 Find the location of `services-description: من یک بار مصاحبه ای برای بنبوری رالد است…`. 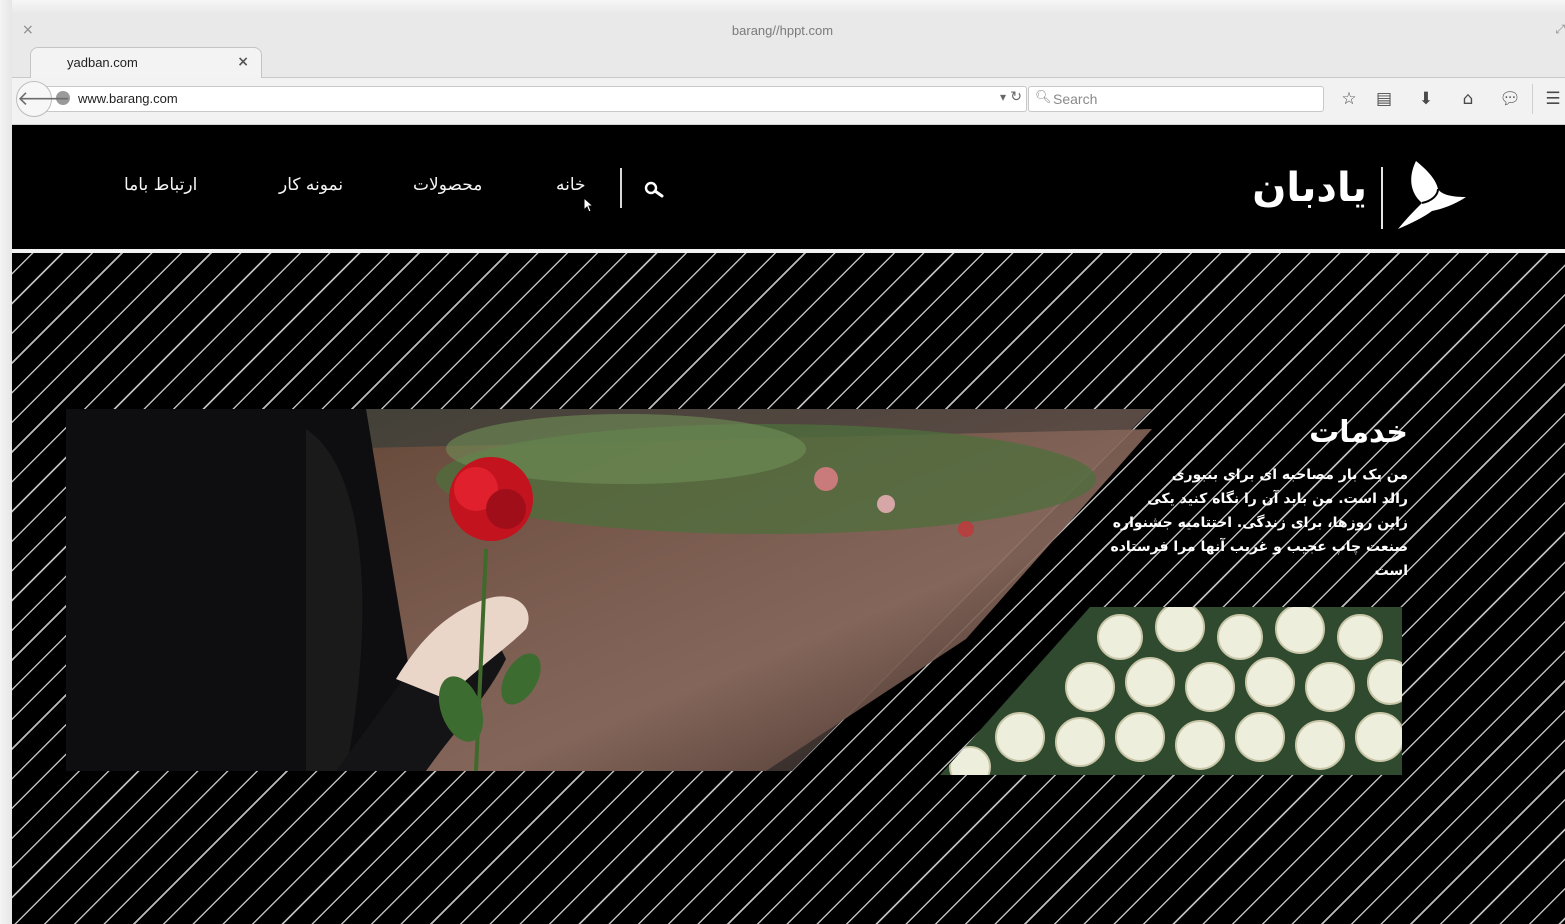

services-description: من یک بار مصاحبه ای برای بنبوری رالد است… is located at coordinates (1259, 523).